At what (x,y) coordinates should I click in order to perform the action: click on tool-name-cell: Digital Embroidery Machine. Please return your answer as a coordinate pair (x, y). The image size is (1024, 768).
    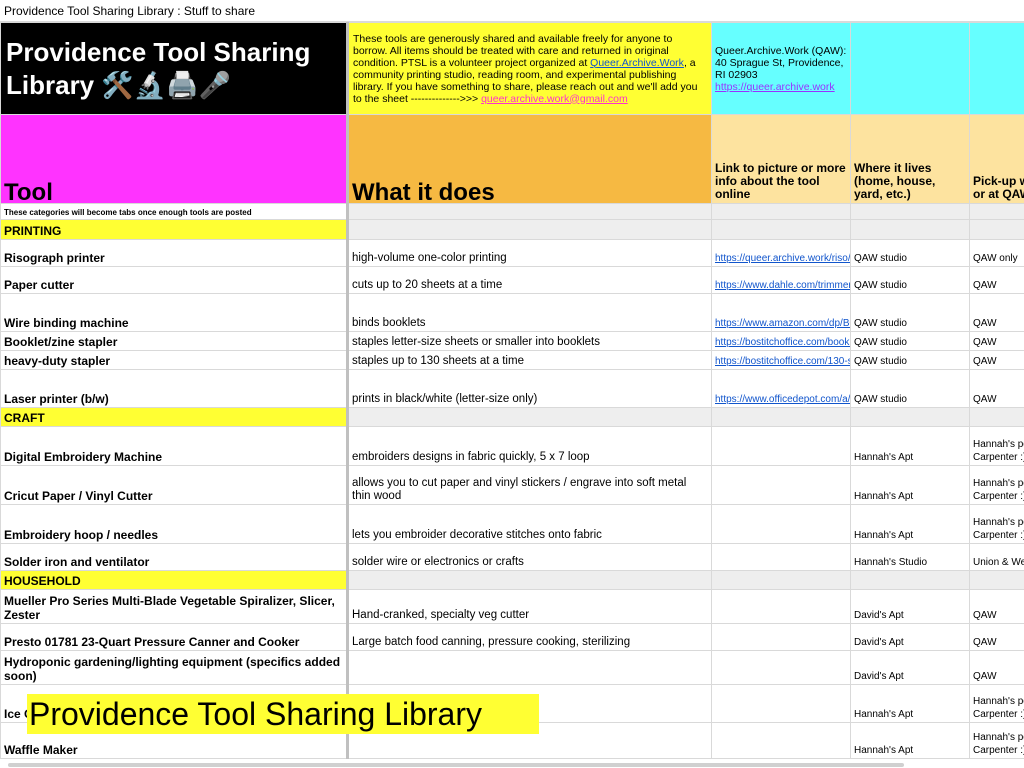
    Looking at the image, I should click on (174, 446).